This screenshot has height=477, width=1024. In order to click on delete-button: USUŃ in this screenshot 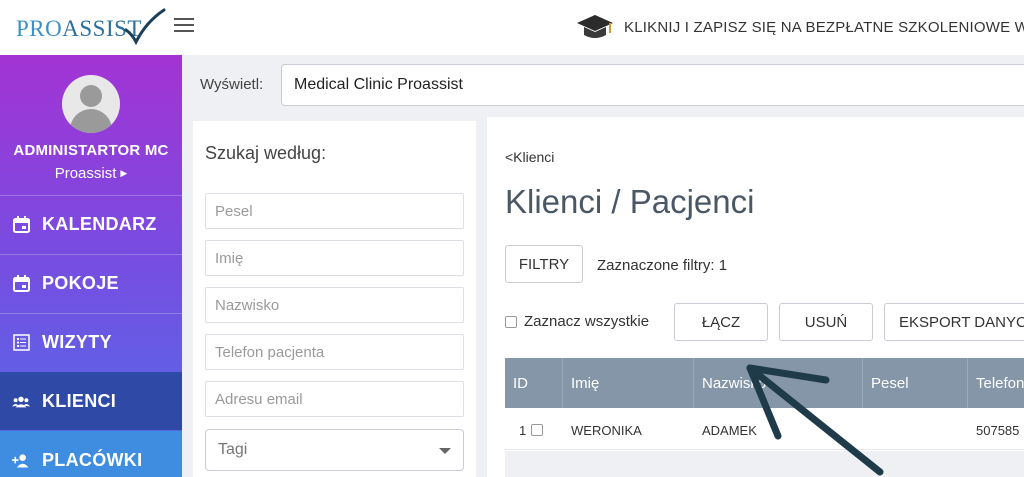, I will do `click(826, 322)`.